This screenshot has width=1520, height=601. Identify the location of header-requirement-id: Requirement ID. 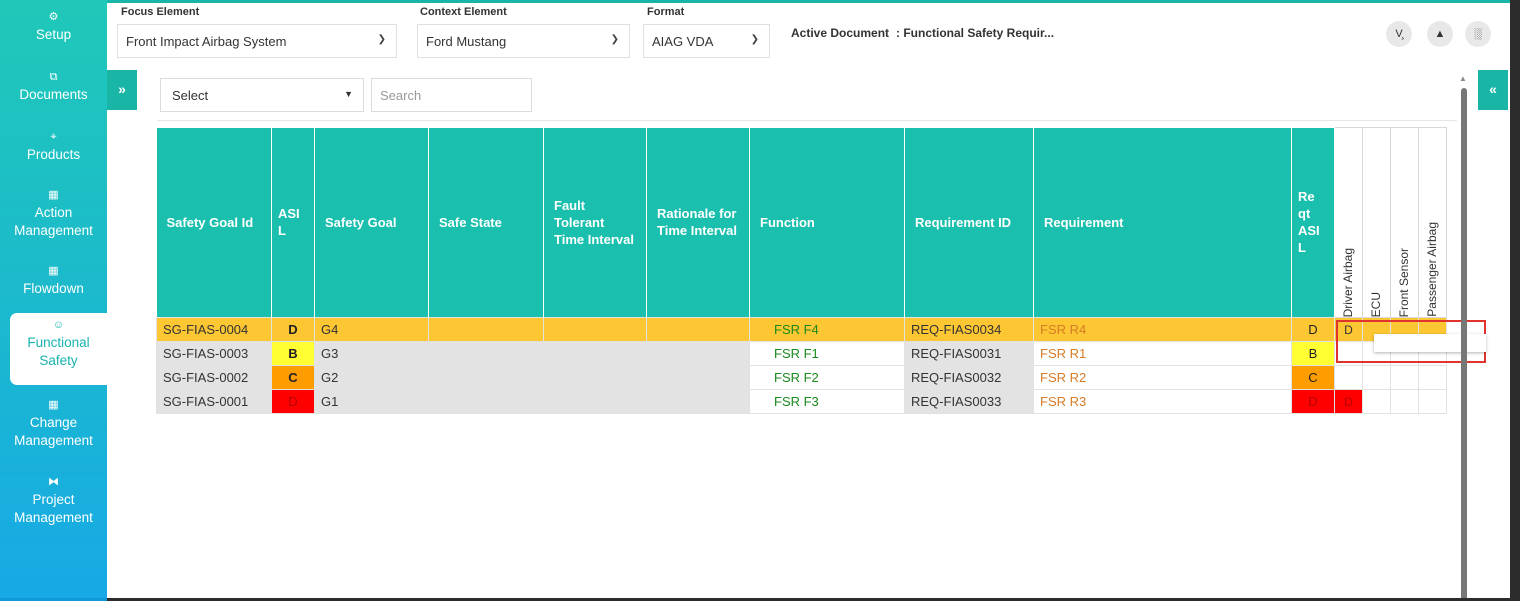
(969, 222).